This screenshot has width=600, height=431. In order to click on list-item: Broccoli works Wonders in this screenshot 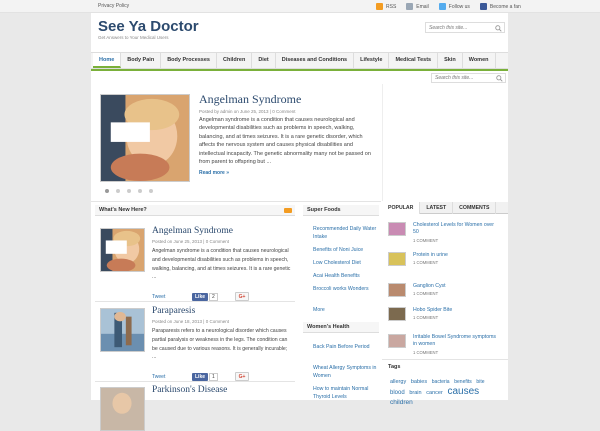, I will do `click(345, 289)`.